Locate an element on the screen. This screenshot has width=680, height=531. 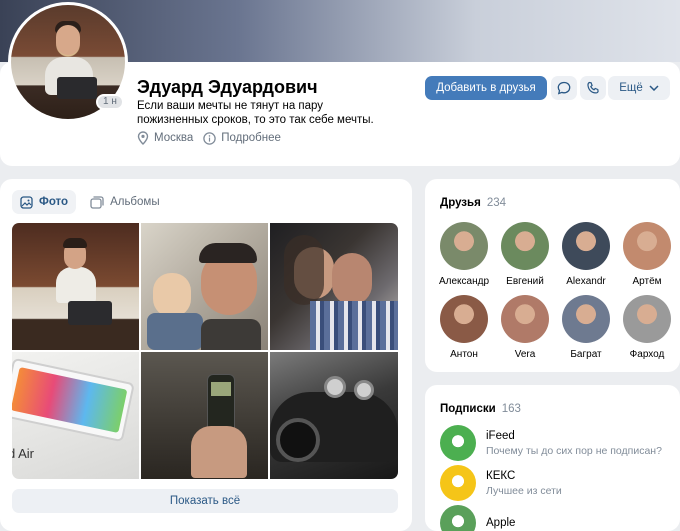
friend-item: Баграт is located at coordinates (586, 327).